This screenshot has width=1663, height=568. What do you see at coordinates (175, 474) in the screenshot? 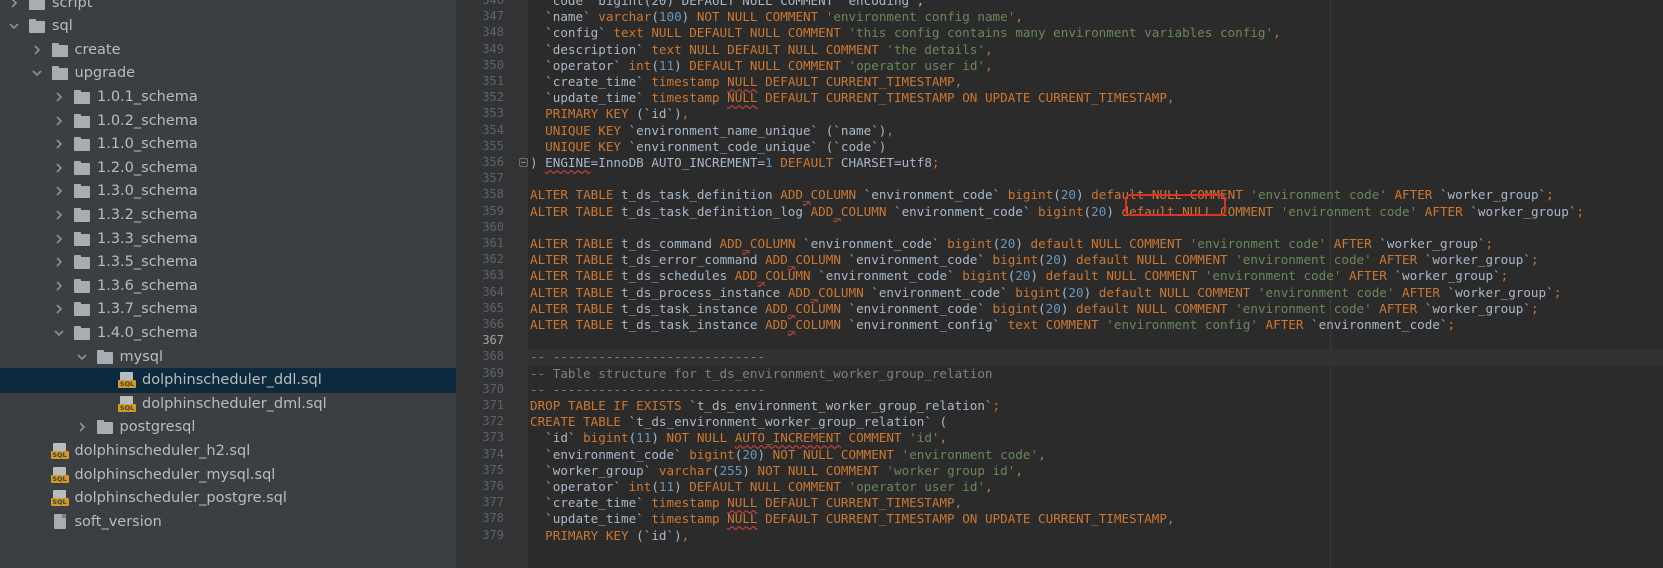
I see `tree-item-label: dolphinscheduler_mysql.sql` at bounding box center [175, 474].